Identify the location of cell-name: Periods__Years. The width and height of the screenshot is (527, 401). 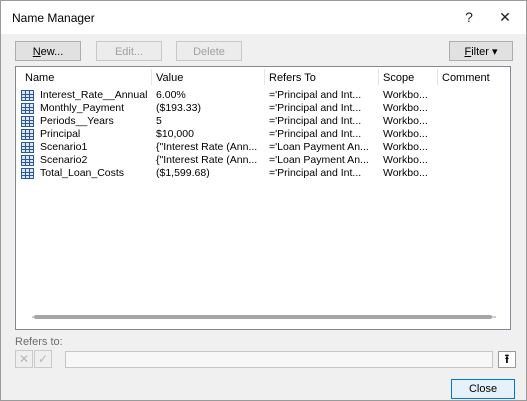
(77, 121).